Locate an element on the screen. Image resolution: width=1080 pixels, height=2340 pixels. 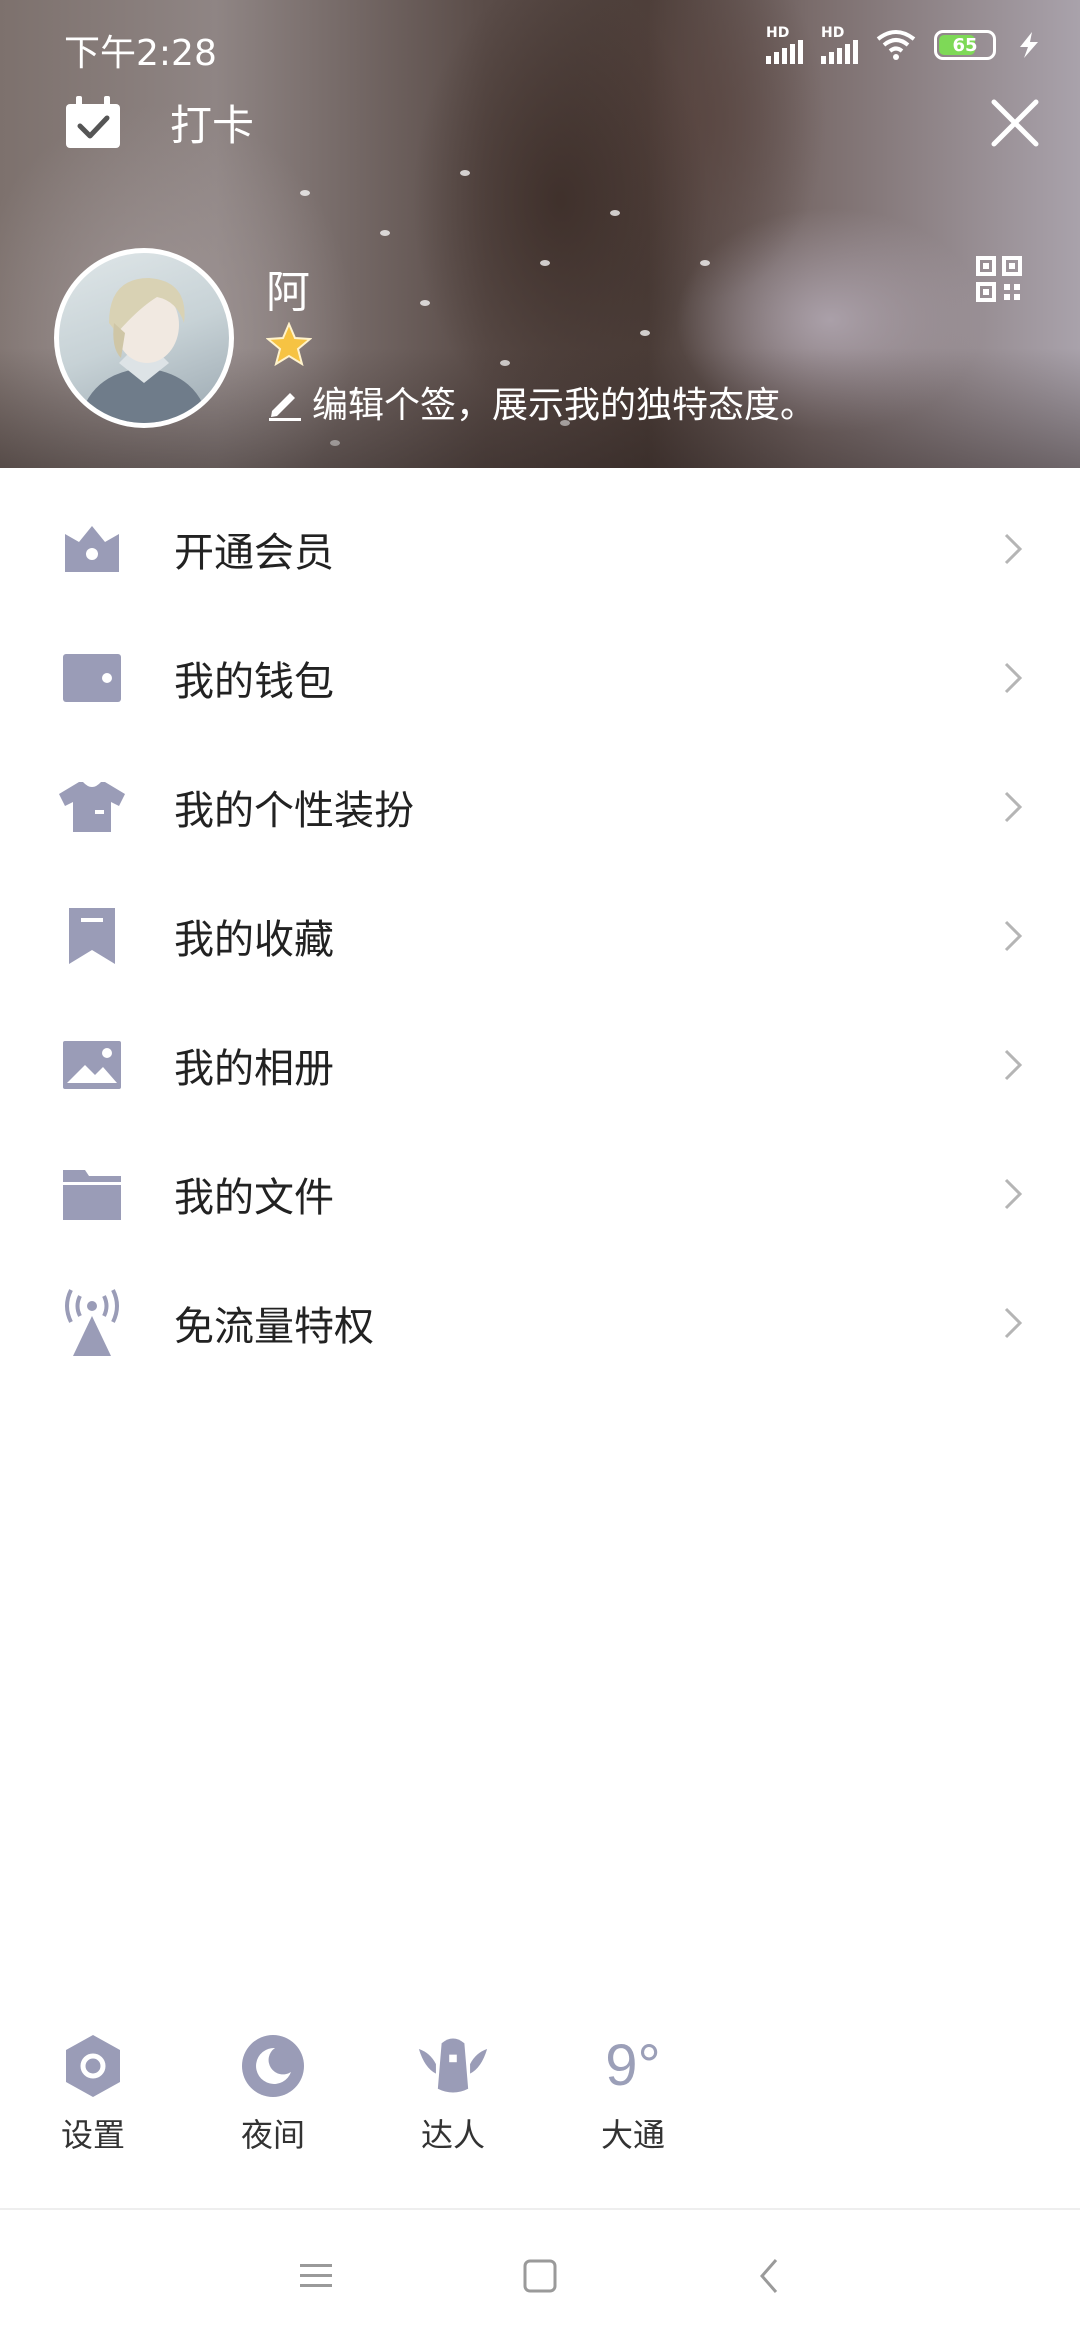
signature-edit: 编辑个签，展示我的独特态度。 is located at coordinates (541, 402).